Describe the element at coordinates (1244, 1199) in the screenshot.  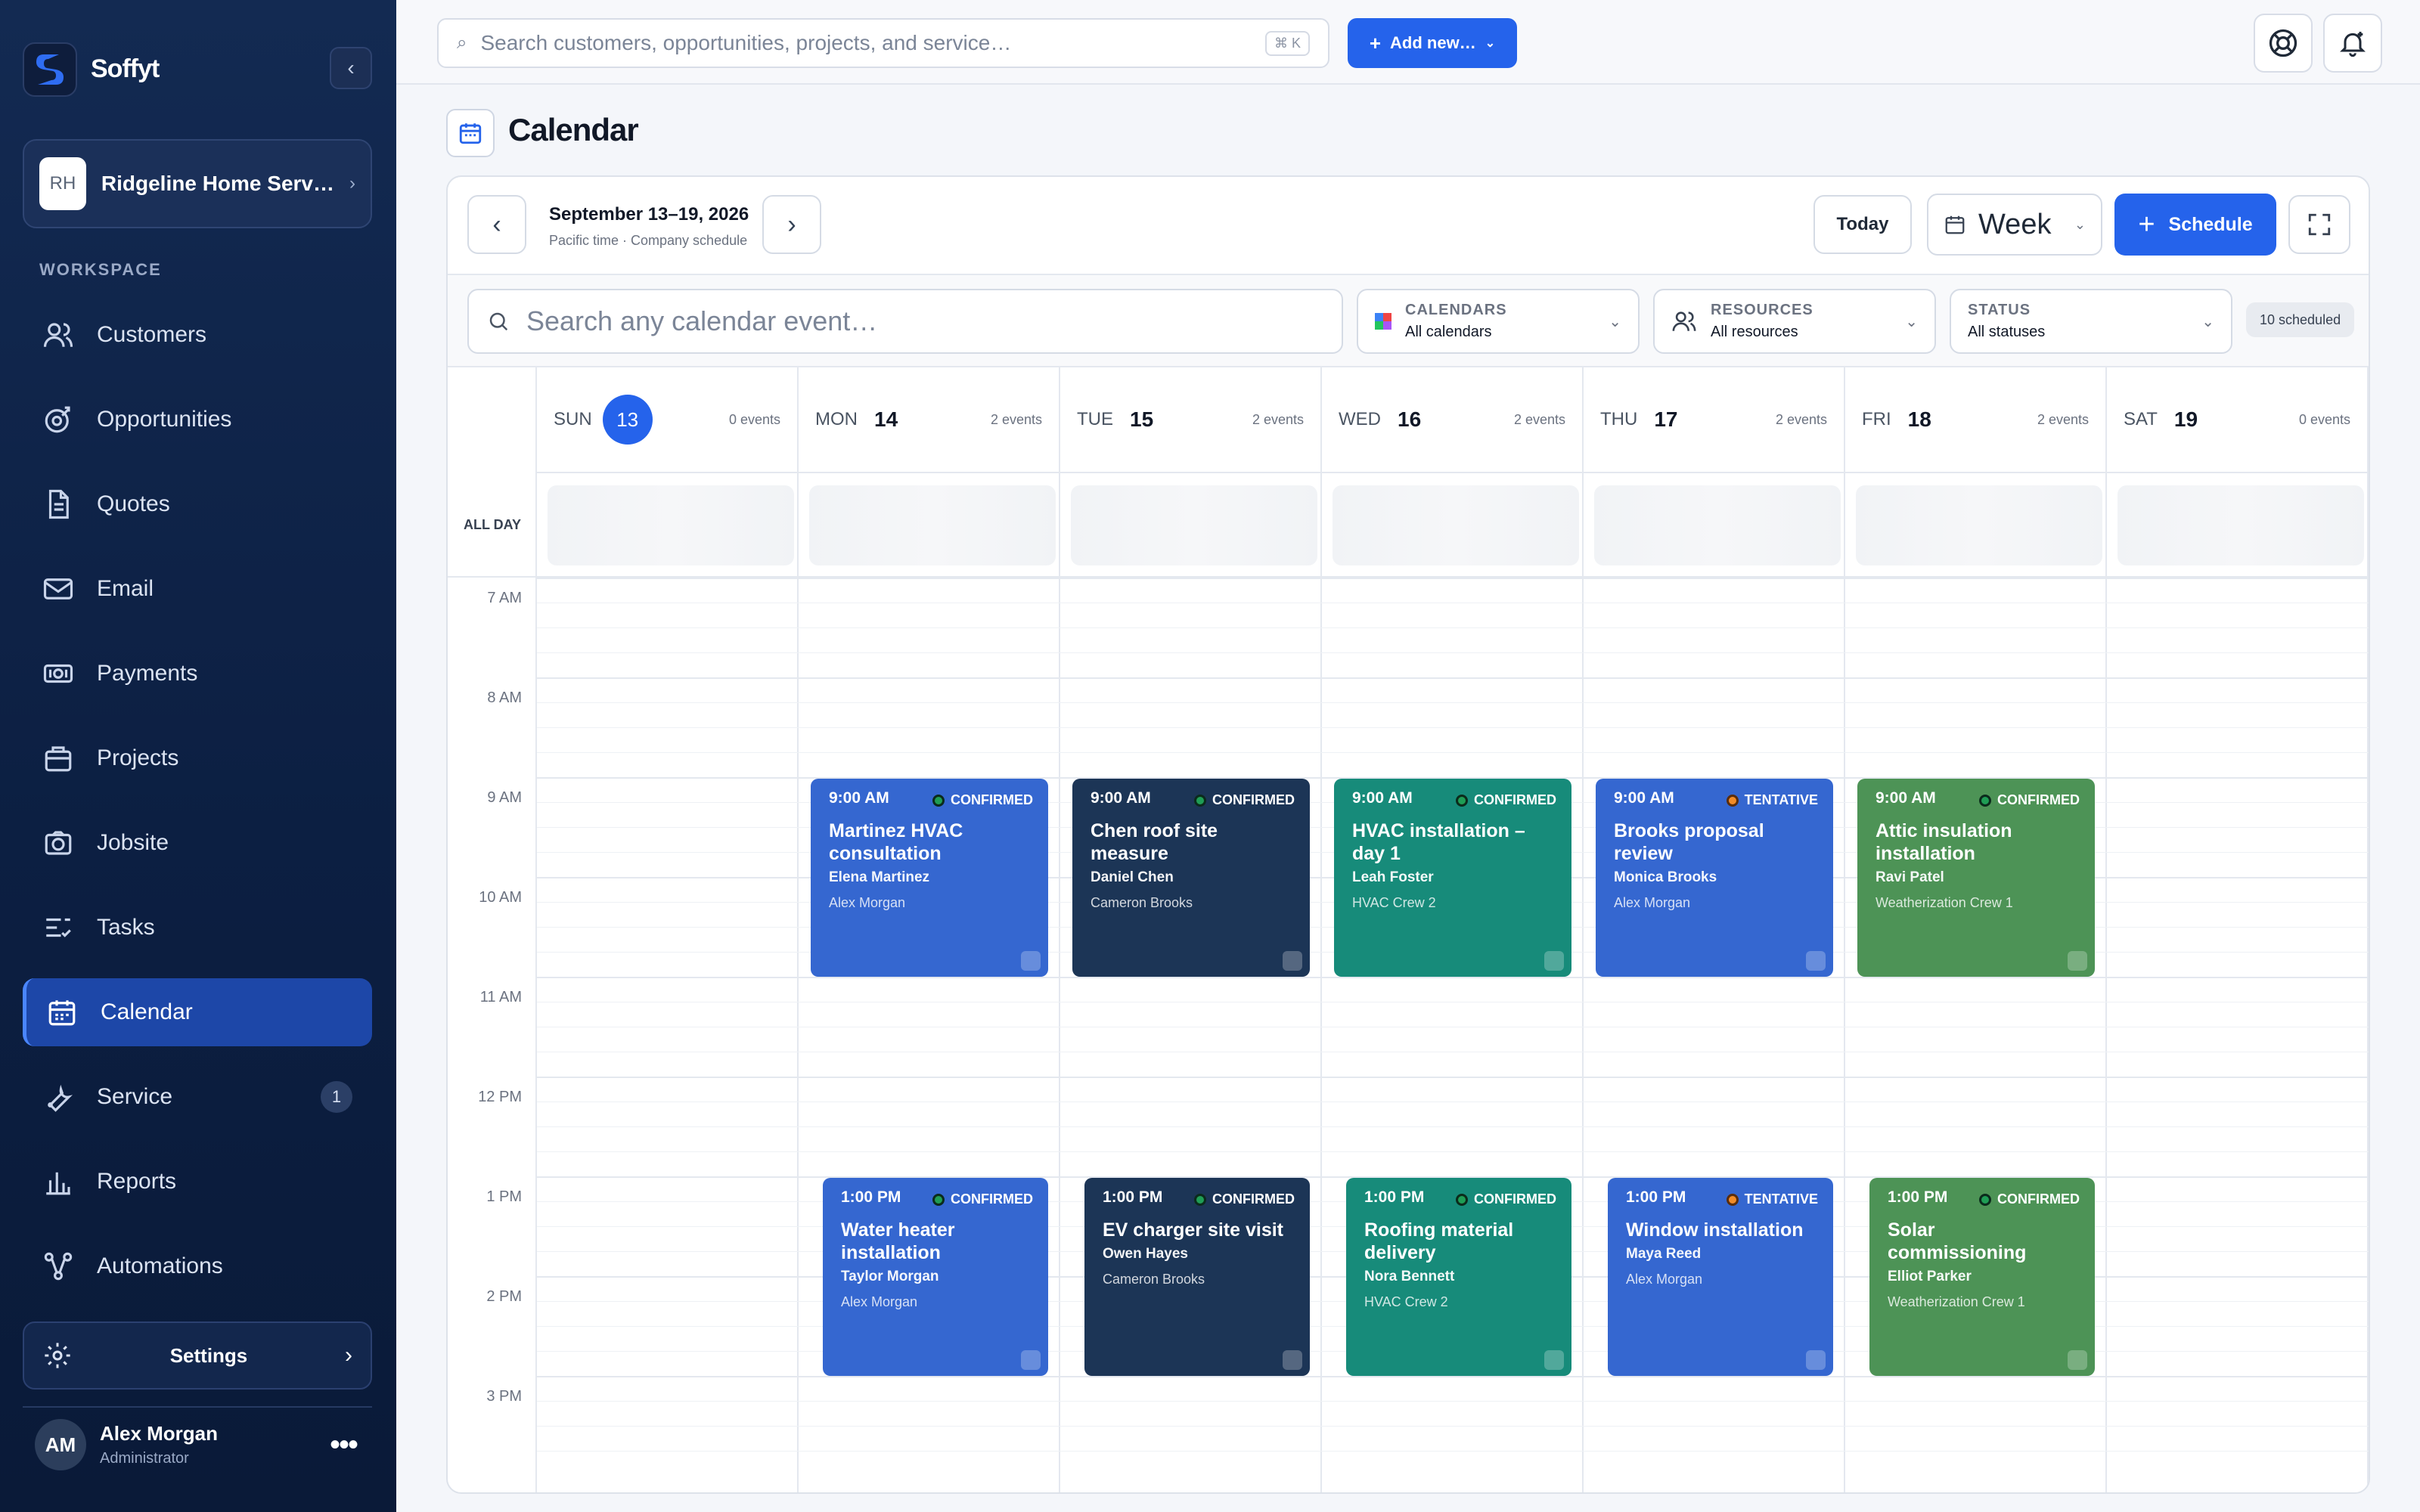
I see `event-status-badge: CONFIRMED` at that location.